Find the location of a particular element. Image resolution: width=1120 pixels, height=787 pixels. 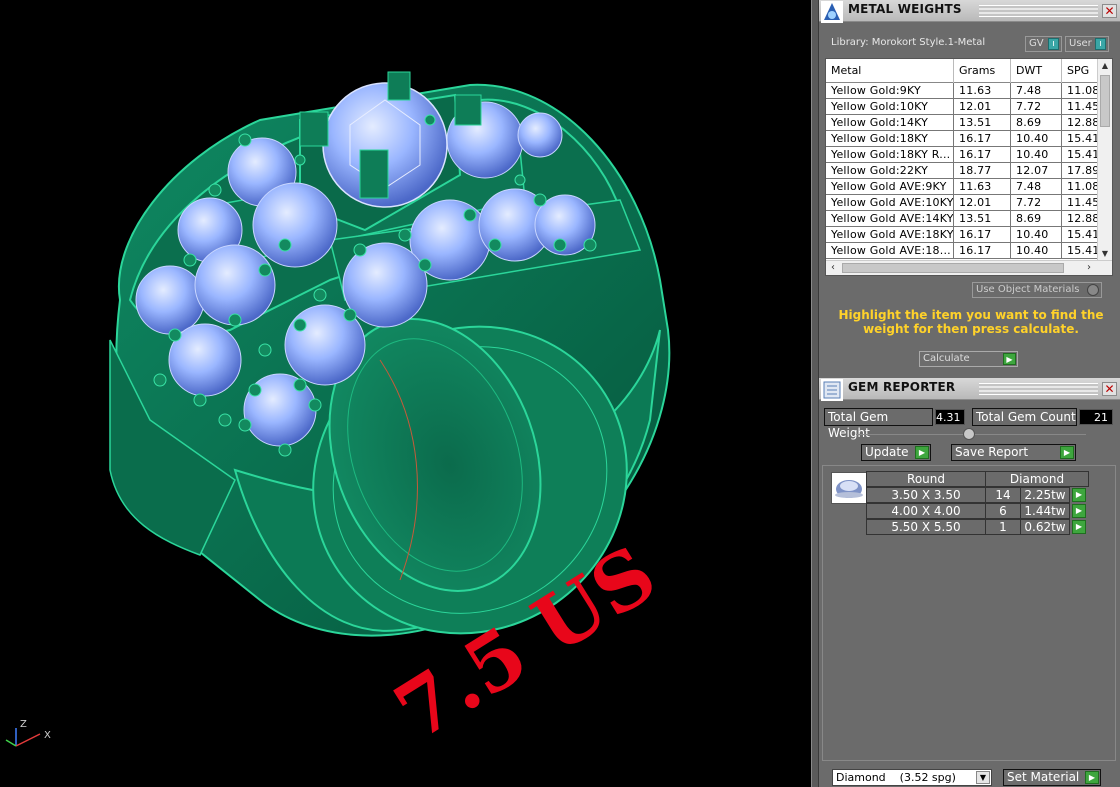

gem-size-cell: 3.50 X 3.50 is located at coordinates (926, 495).